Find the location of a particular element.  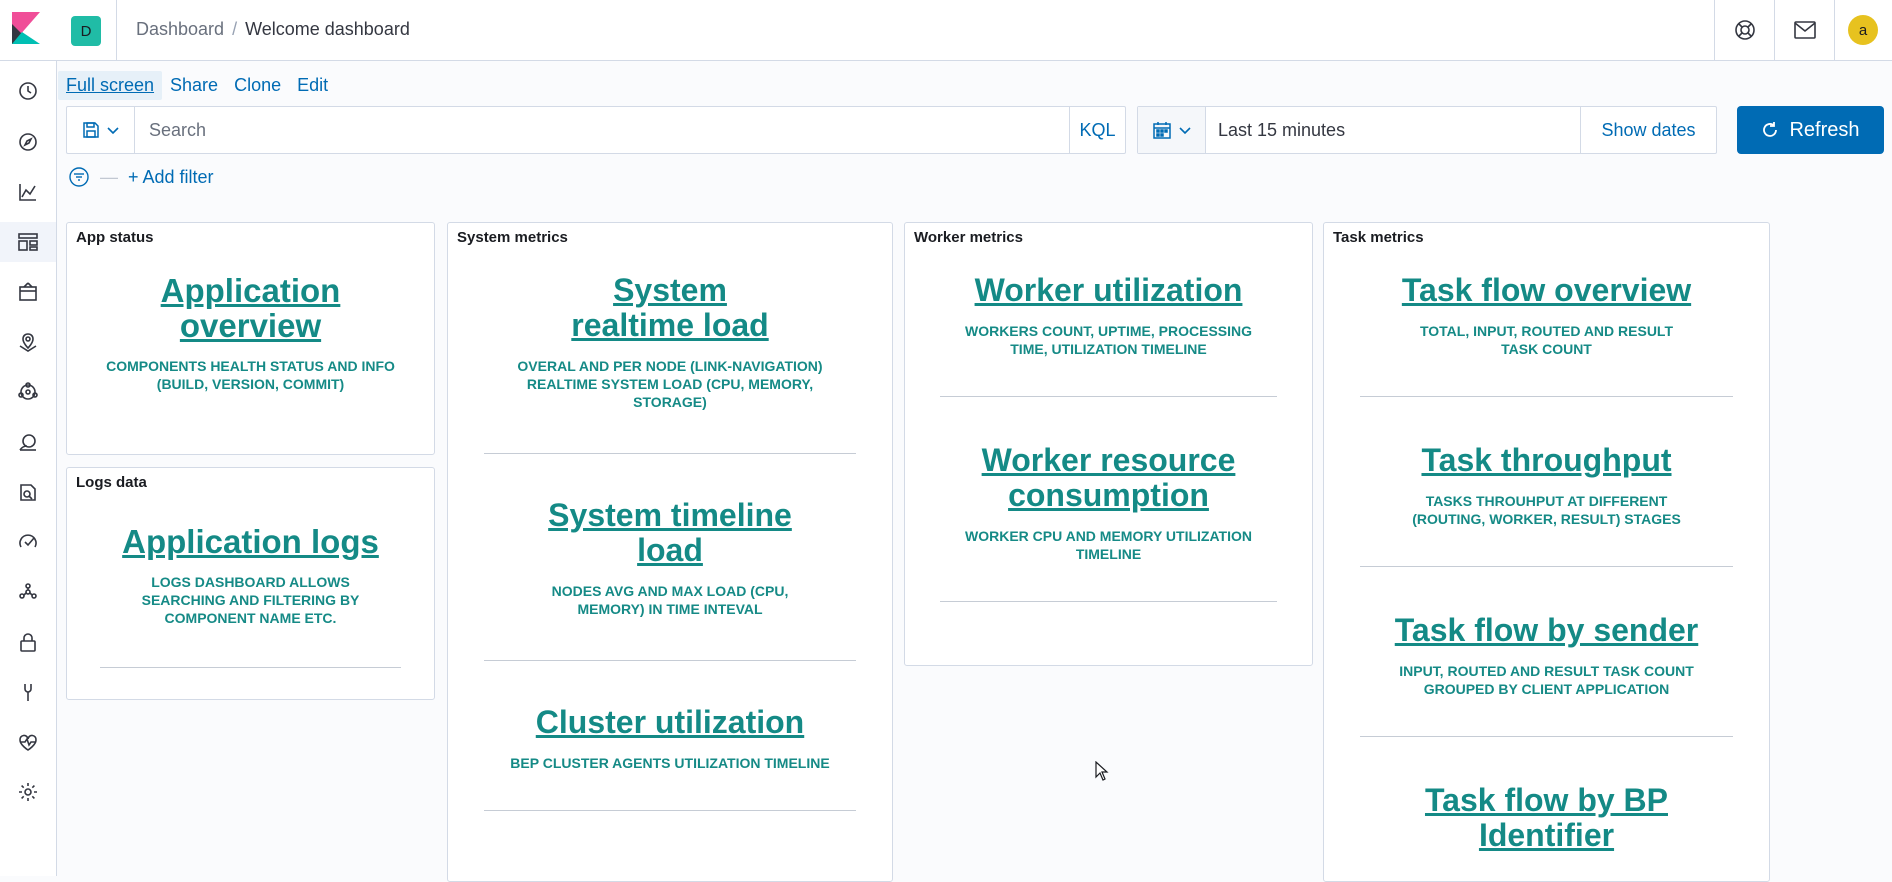

show-dates-button: Show dates is located at coordinates (1648, 130).